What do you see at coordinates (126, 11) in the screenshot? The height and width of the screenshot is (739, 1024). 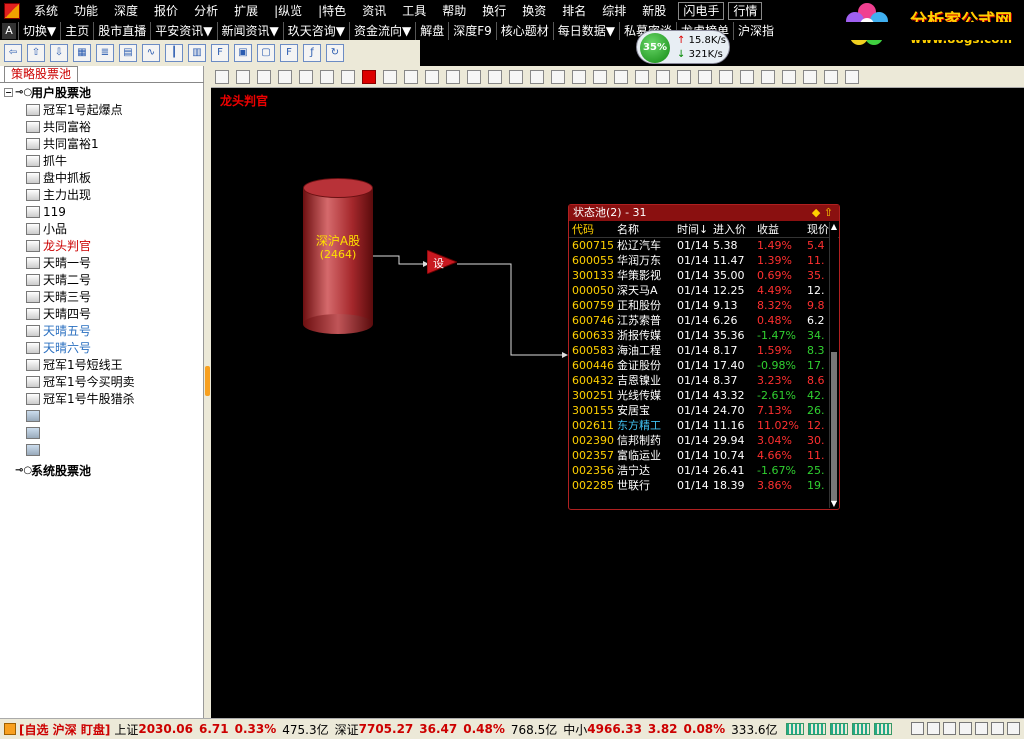 I see `menu-item: 深度` at bounding box center [126, 11].